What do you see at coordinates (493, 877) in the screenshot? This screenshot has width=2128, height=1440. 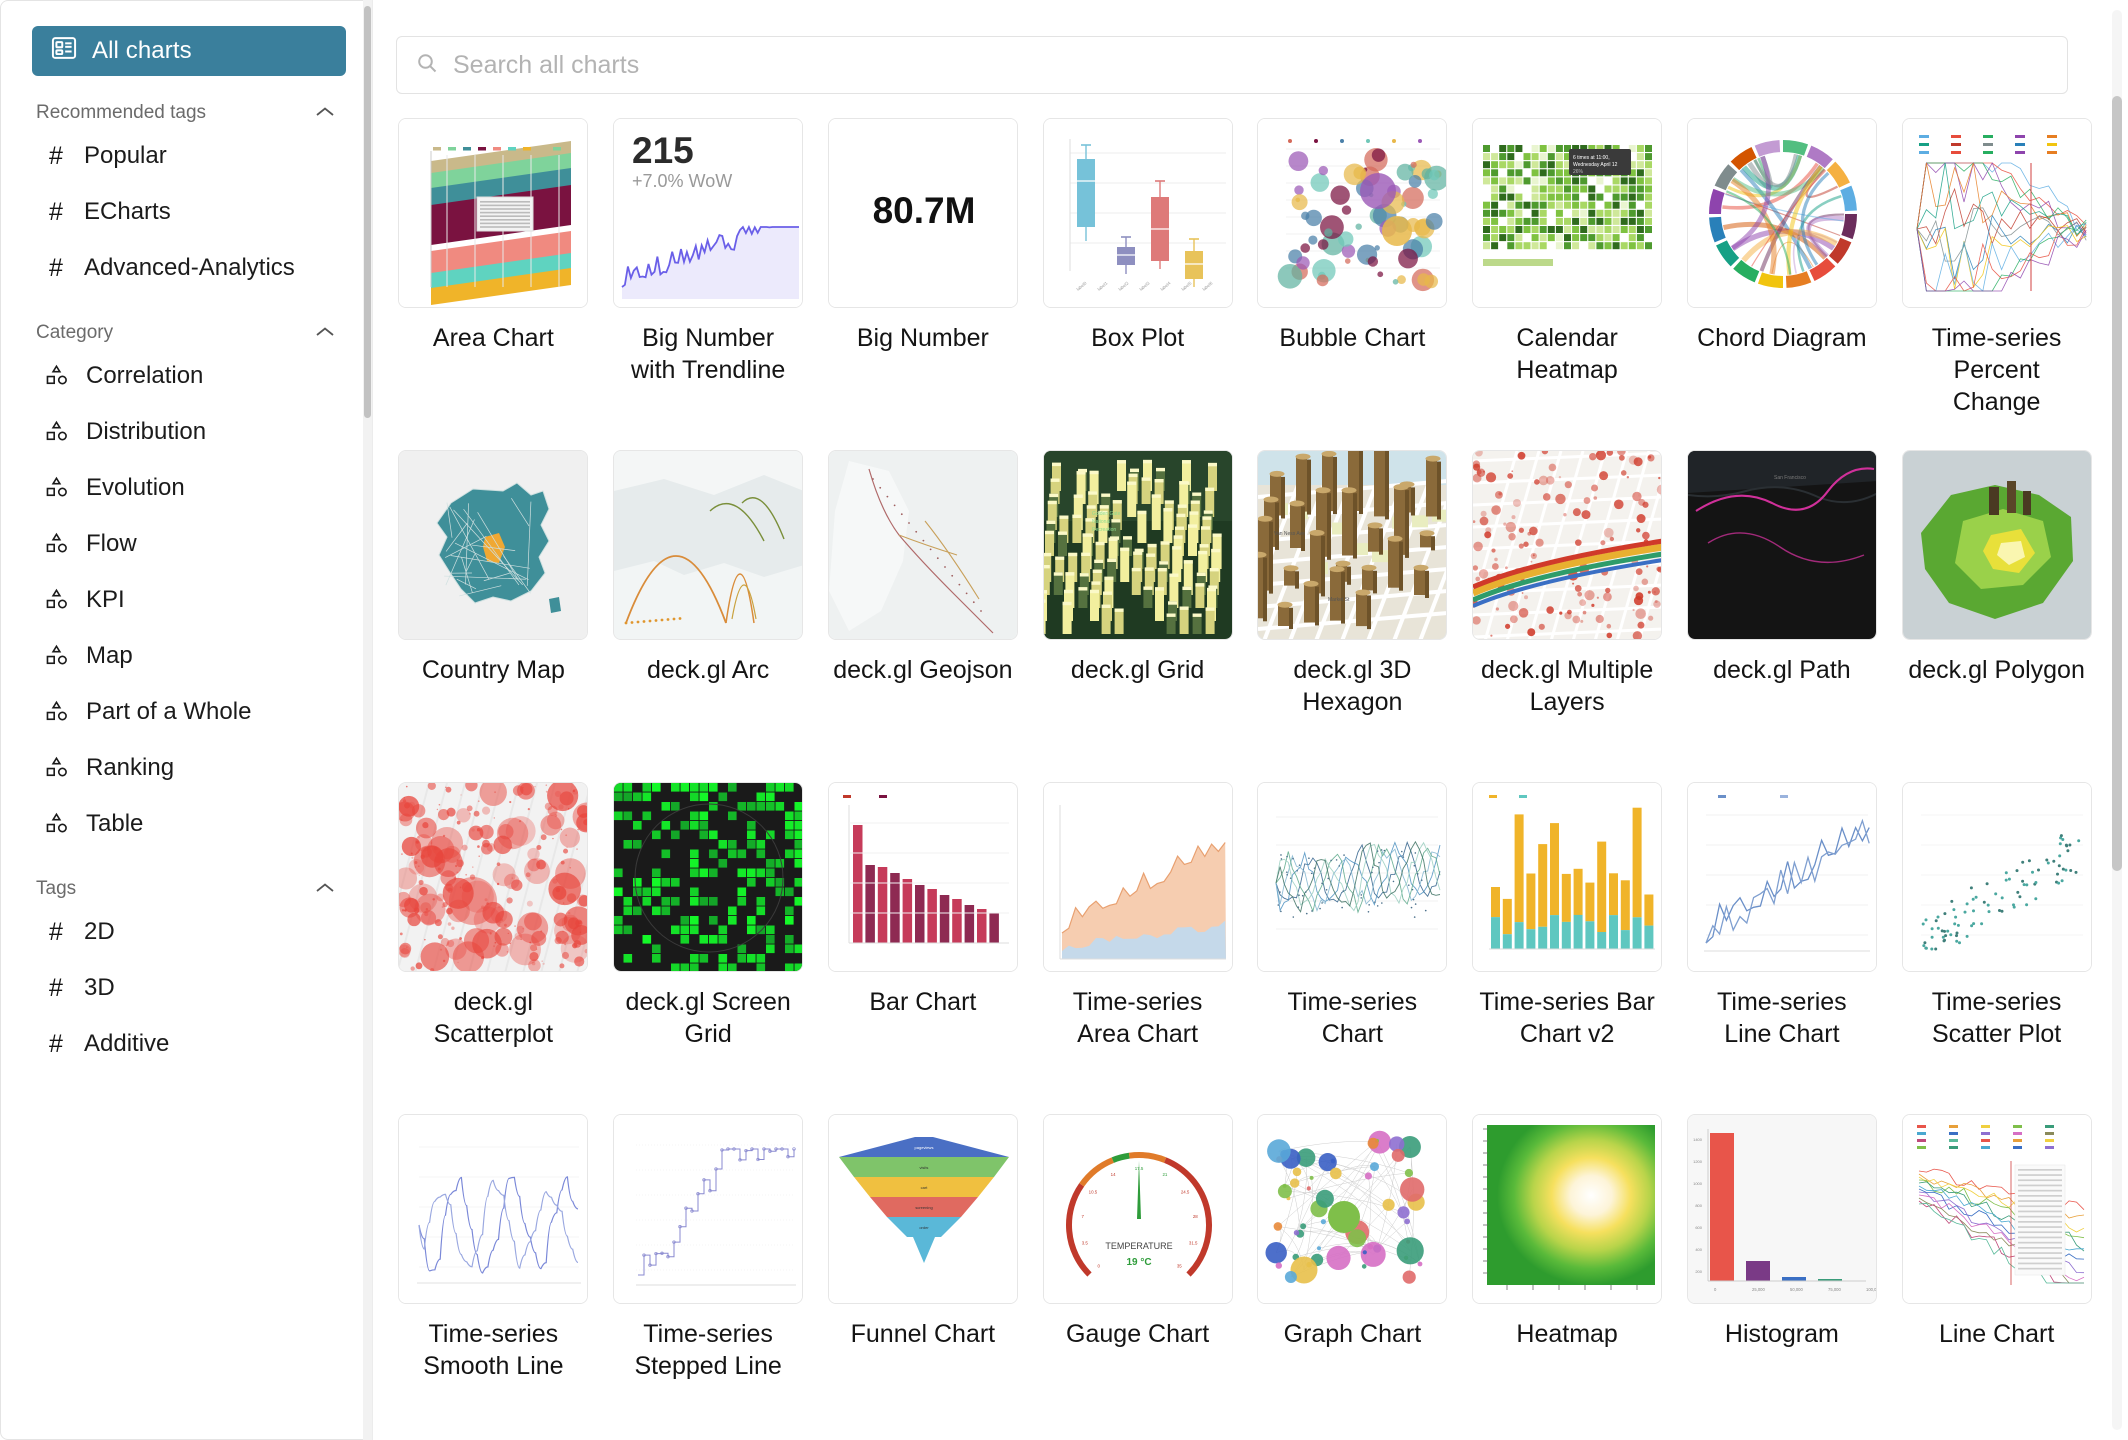 I see `chart-thumbnail-deckgl-scatterplot` at bounding box center [493, 877].